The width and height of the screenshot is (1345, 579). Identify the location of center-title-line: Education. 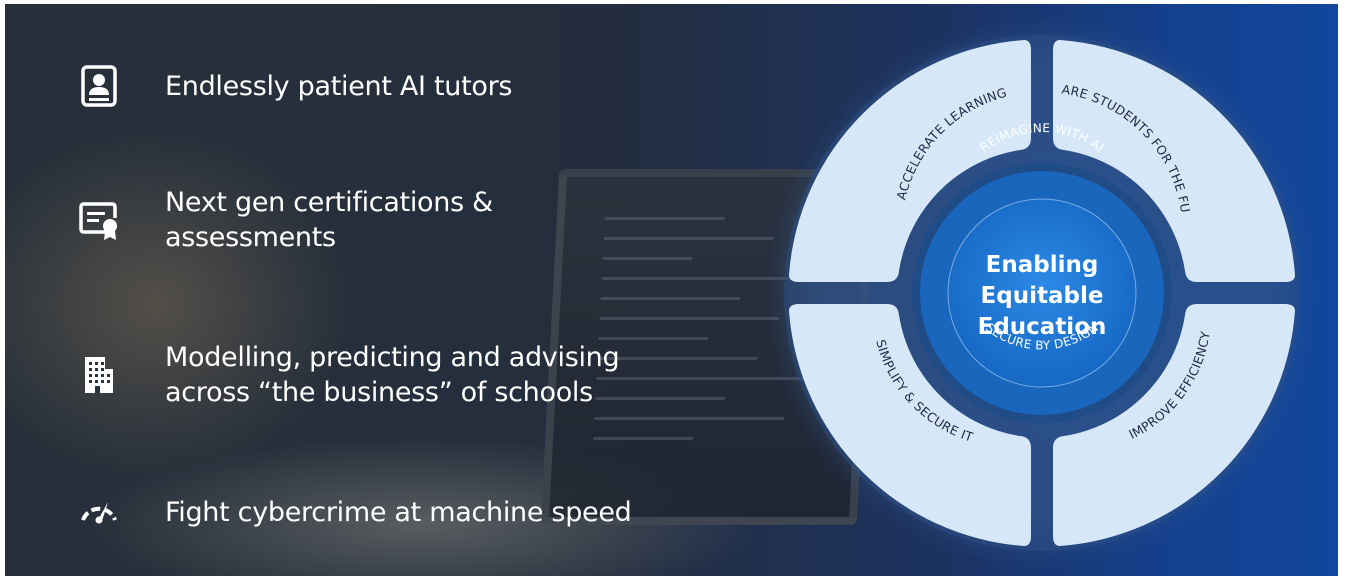
(1042, 327).